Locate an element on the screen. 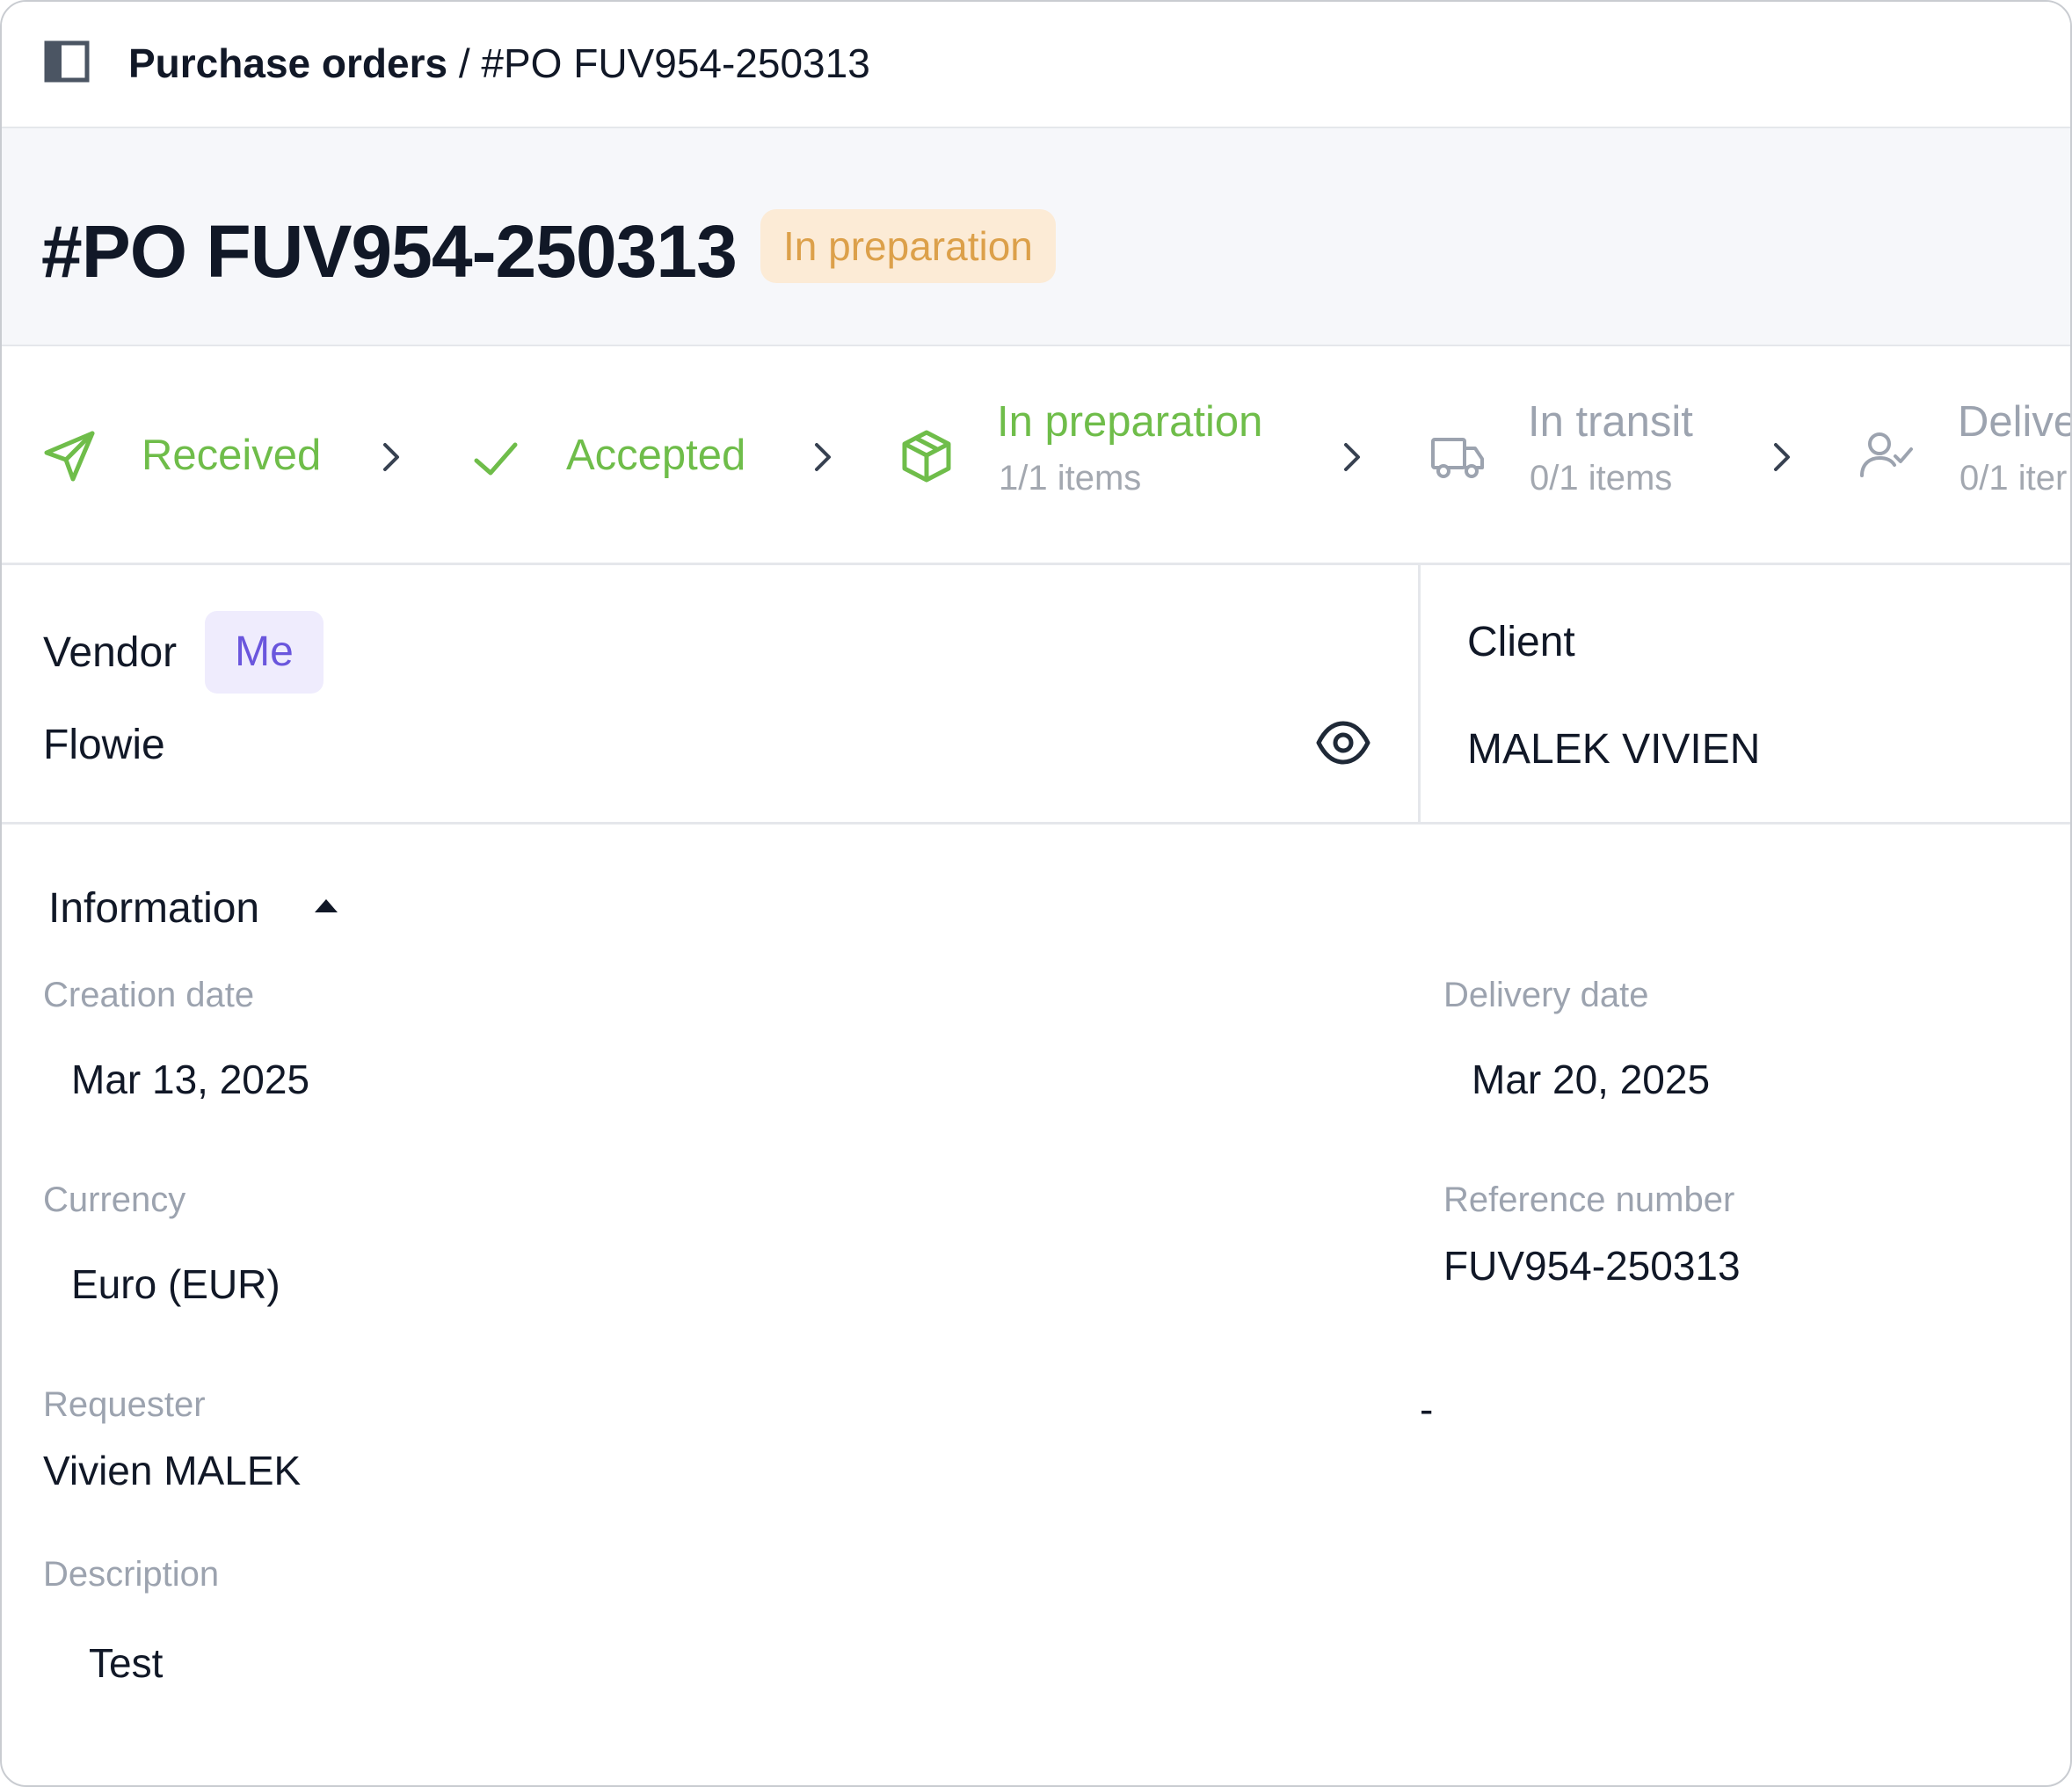  step-count-in-preparation: 1/1 items is located at coordinates (1070, 479).